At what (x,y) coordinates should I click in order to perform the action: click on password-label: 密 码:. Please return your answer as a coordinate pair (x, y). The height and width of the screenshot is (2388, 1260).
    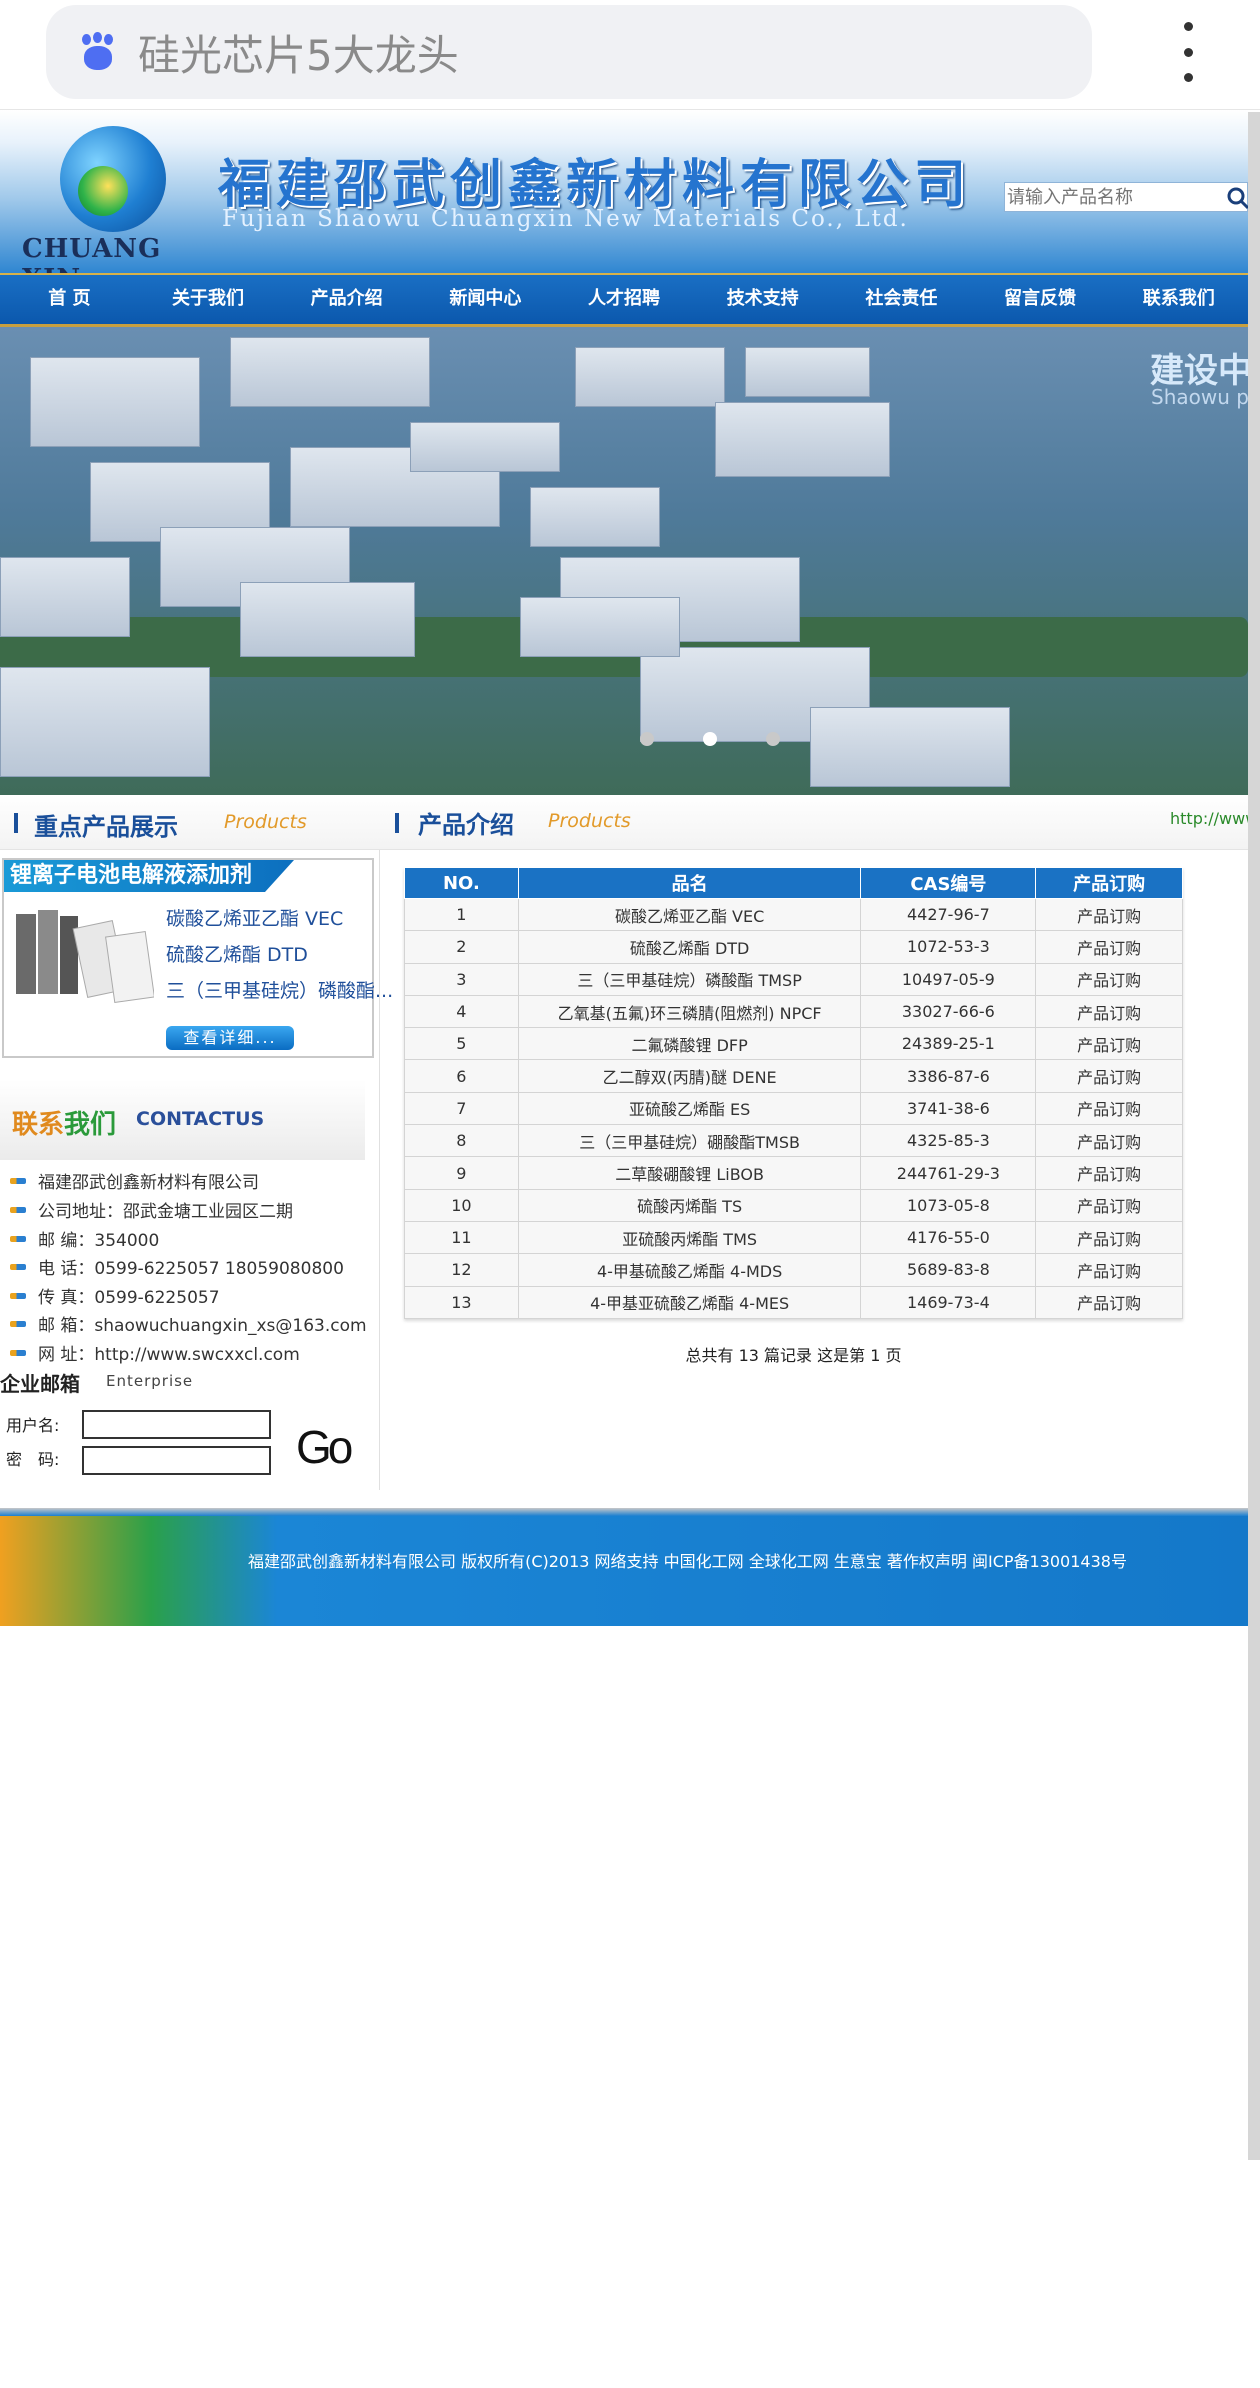
    Looking at the image, I should click on (33, 1459).